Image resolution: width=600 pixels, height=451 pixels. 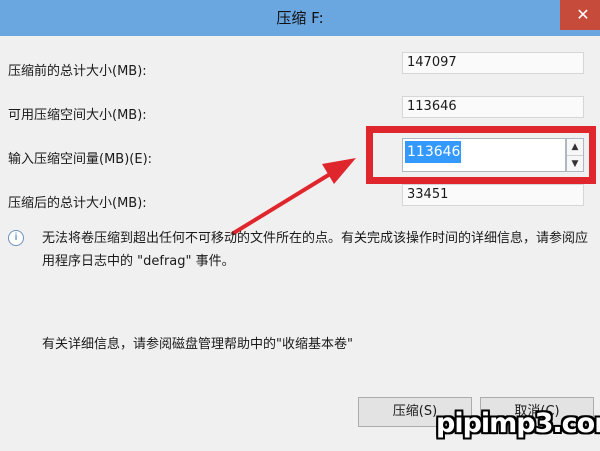 What do you see at coordinates (197, 342) in the screenshot?
I see `help-link: 有关详细信息，请参阅磁盘管理帮助中的"收缩基本卷"` at bounding box center [197, 342].